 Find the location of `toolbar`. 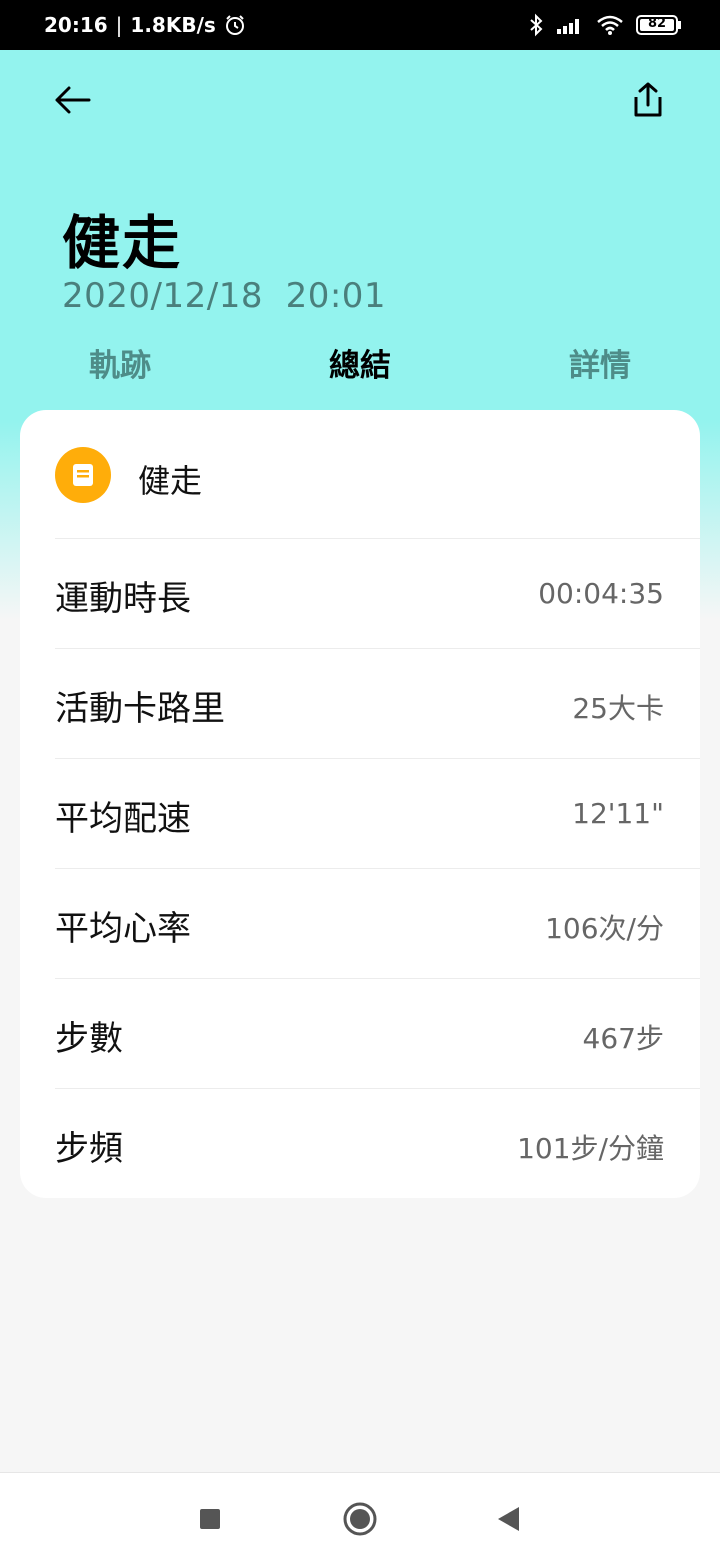

toolbar is located at coordinates (360, 100).